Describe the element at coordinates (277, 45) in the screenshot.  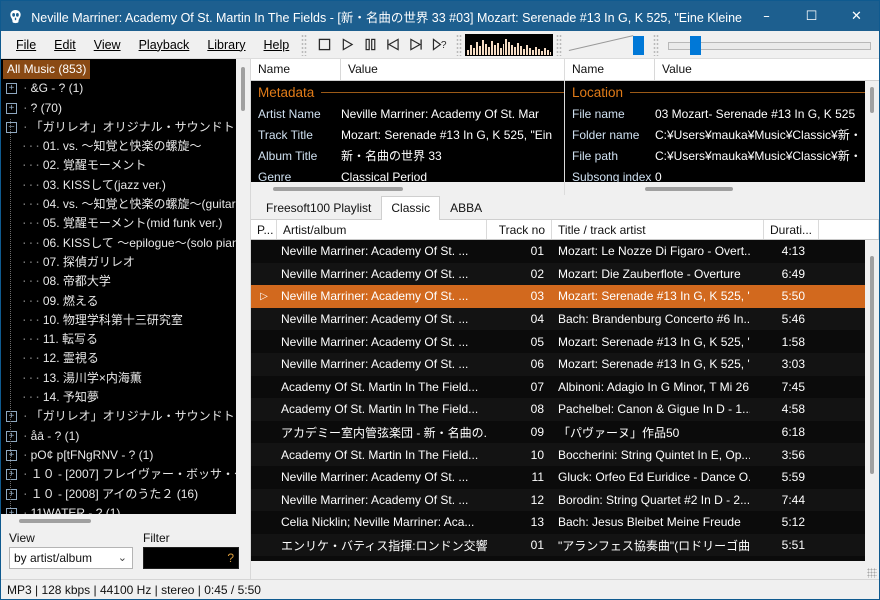
I see `menu-help: Help` at that location.